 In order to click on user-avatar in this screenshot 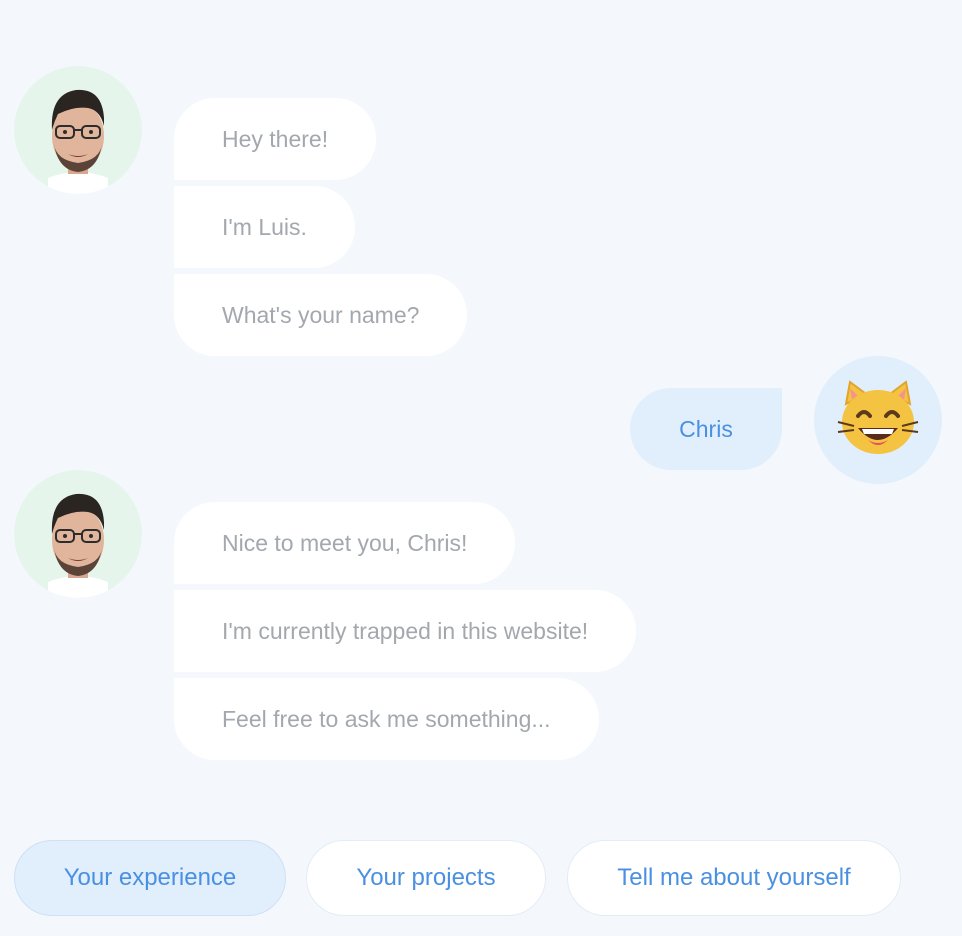, I will do `click(878, 420)`.